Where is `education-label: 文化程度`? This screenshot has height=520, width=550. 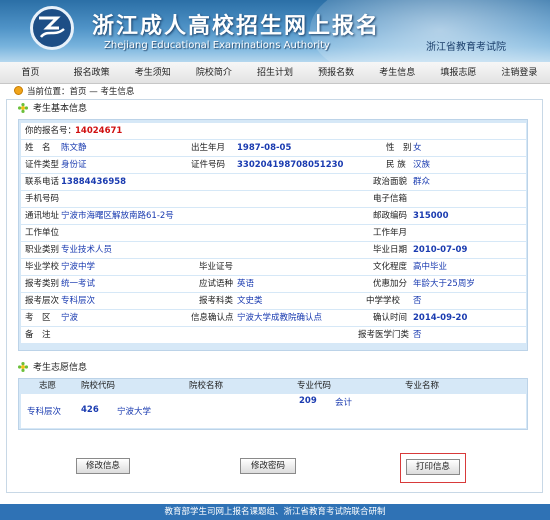
education-label: 文化程度 is located at coordinates (390, 267).